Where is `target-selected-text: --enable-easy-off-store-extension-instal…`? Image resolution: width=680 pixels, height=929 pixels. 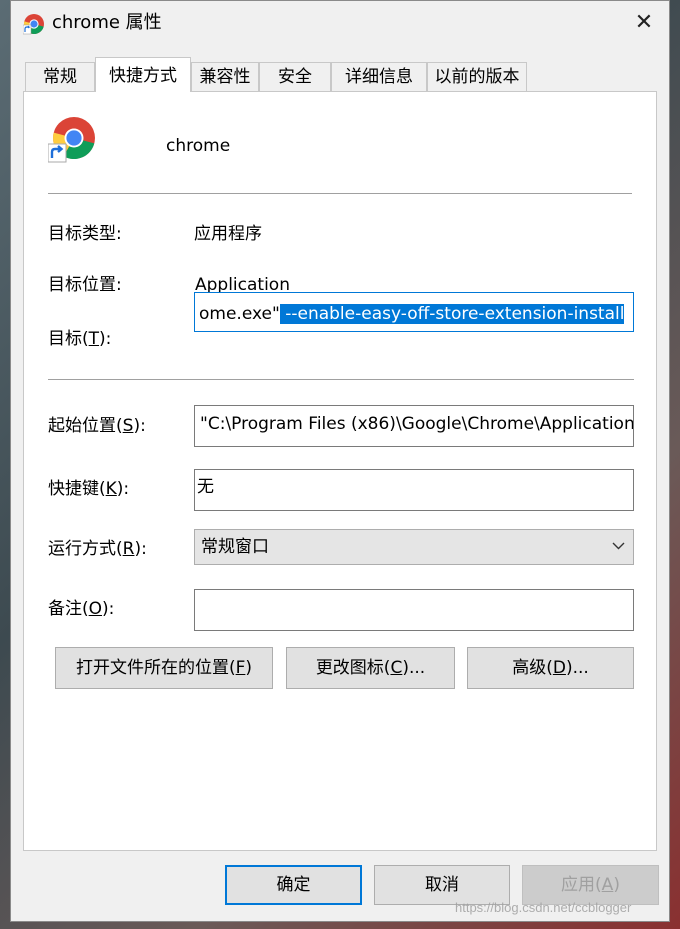
target-selected-text: --enable-easy-off-store-extension-instal… is located at coordinates (452, 314).